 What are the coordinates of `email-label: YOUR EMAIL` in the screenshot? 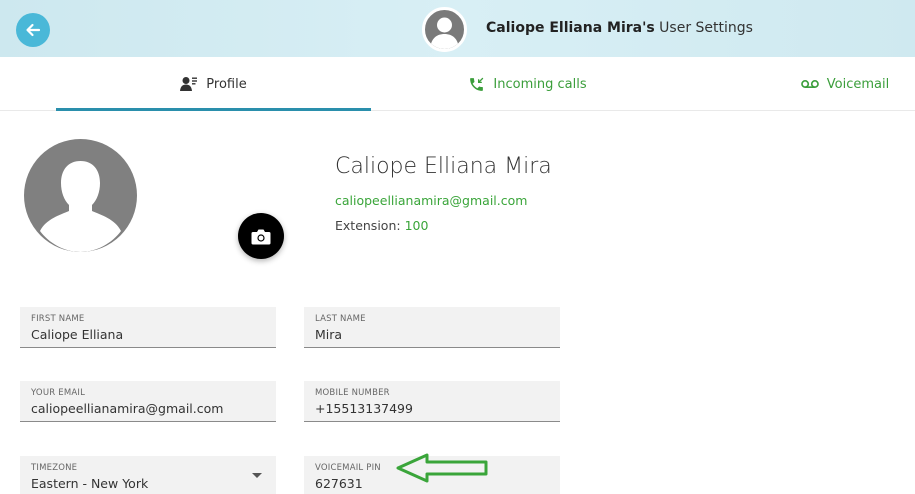 It's located at (58, 393).